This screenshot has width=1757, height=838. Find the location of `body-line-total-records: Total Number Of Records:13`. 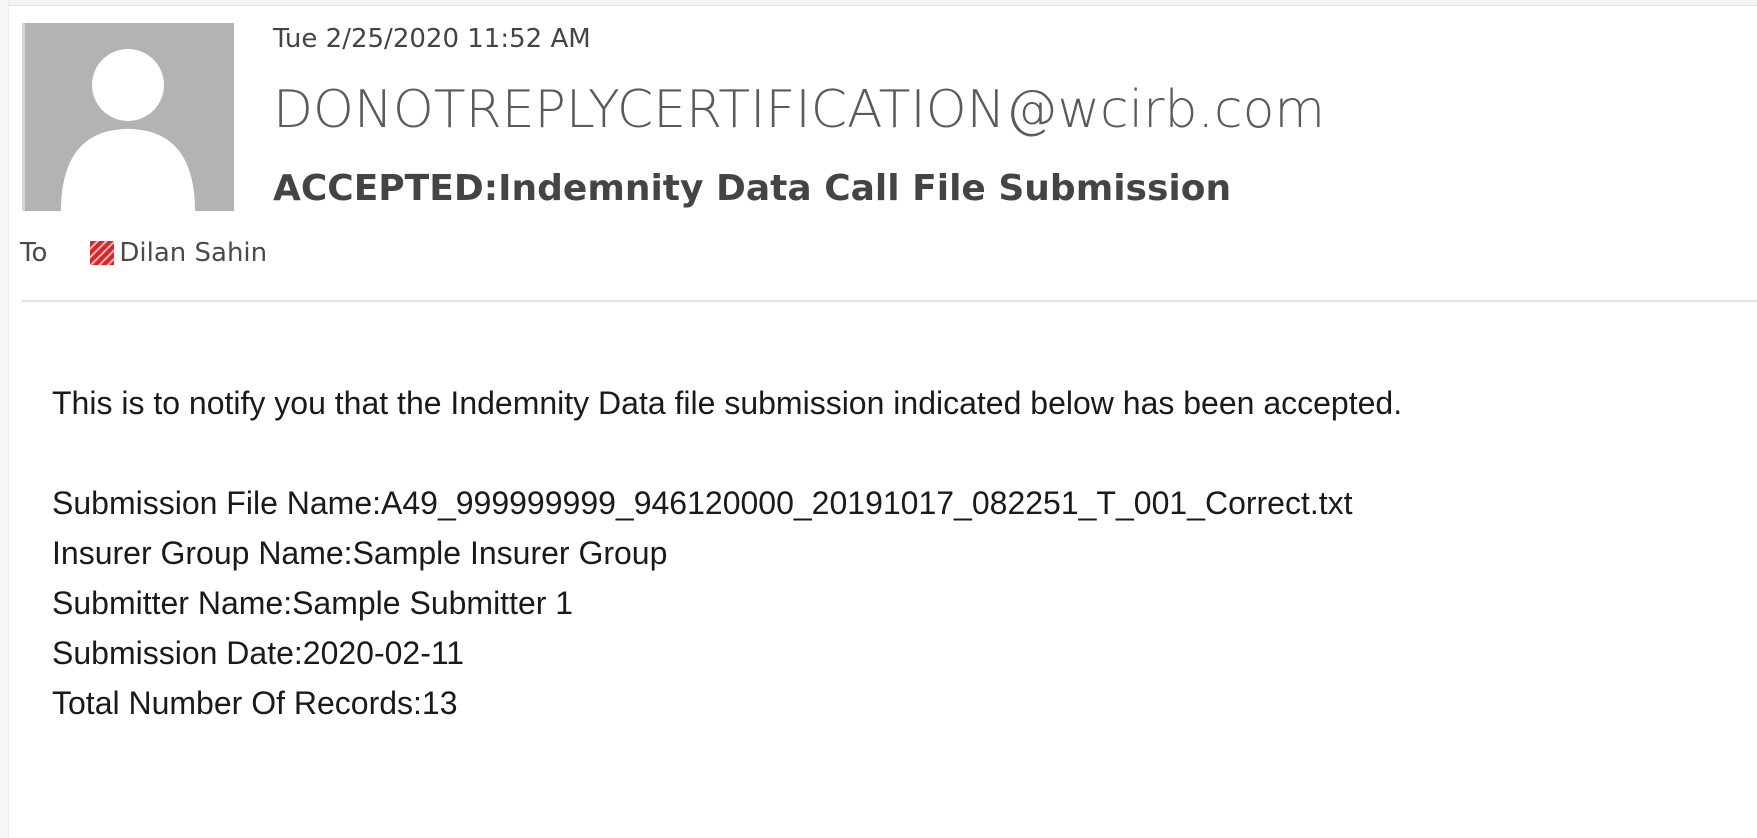

body-line-total-records: Total Number Of Records:13 is located at coordinates (255, 703).